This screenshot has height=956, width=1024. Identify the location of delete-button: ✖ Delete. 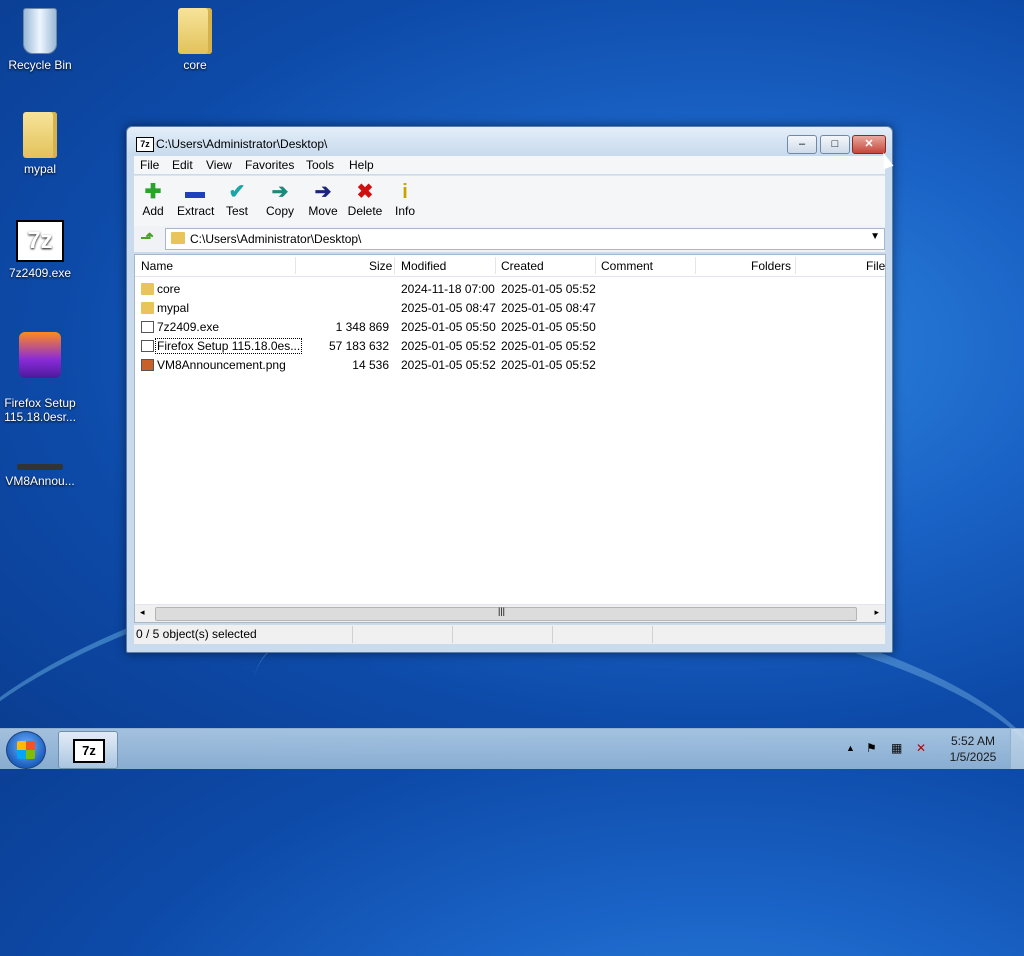
(365, 199).